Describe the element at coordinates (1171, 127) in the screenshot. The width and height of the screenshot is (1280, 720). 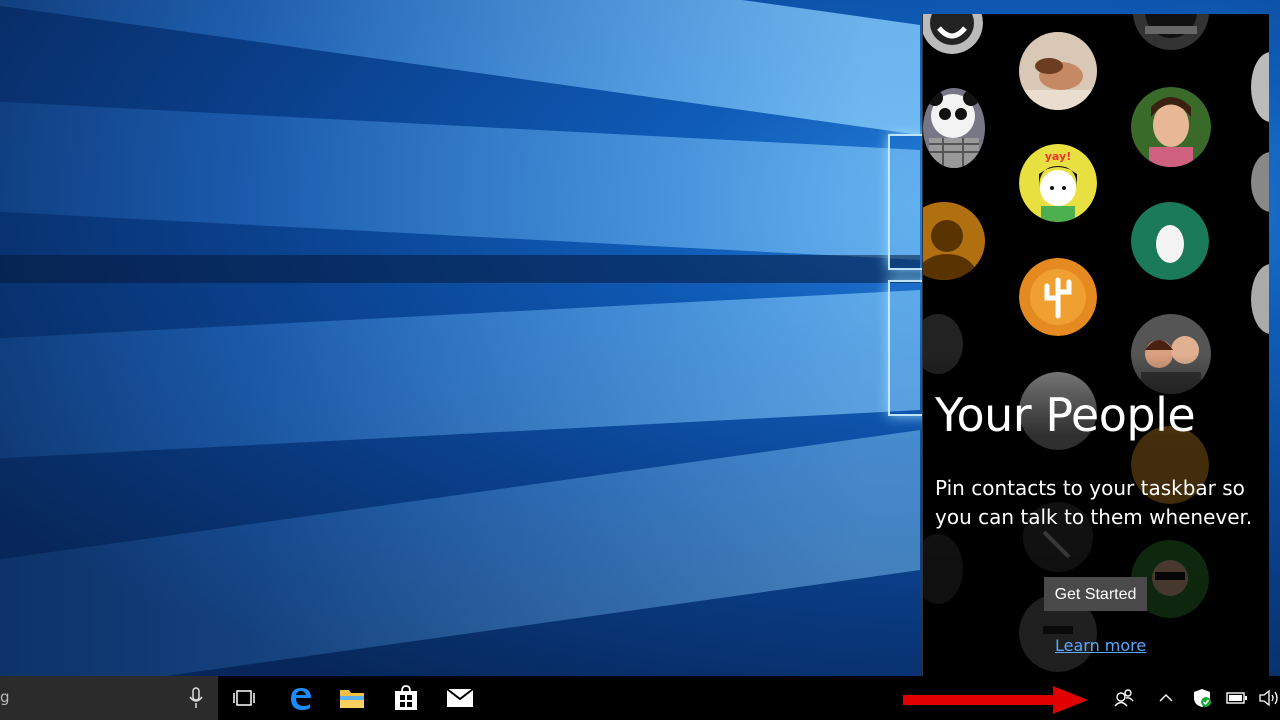
I see `avatar-woman` at that location.